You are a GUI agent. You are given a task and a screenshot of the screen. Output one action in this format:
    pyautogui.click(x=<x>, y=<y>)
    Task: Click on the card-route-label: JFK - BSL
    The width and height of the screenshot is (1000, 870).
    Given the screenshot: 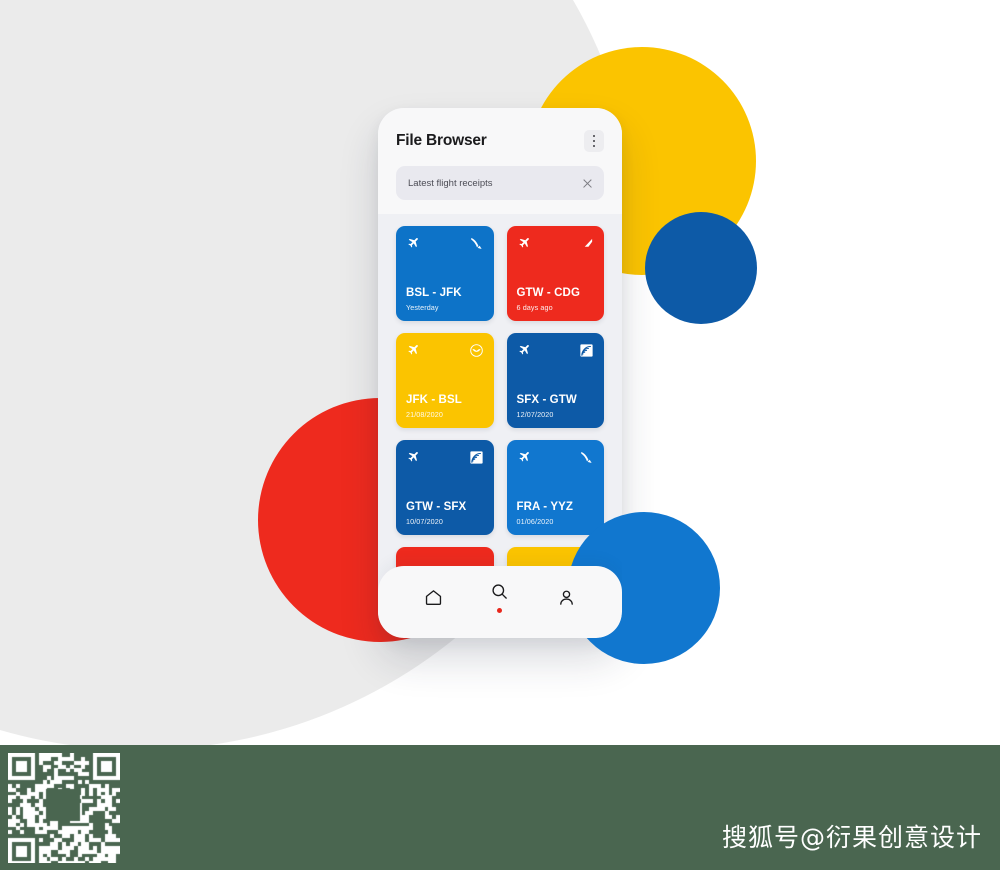 What is the action you would take?
    pyautogui.click(x=434, y=400)
    